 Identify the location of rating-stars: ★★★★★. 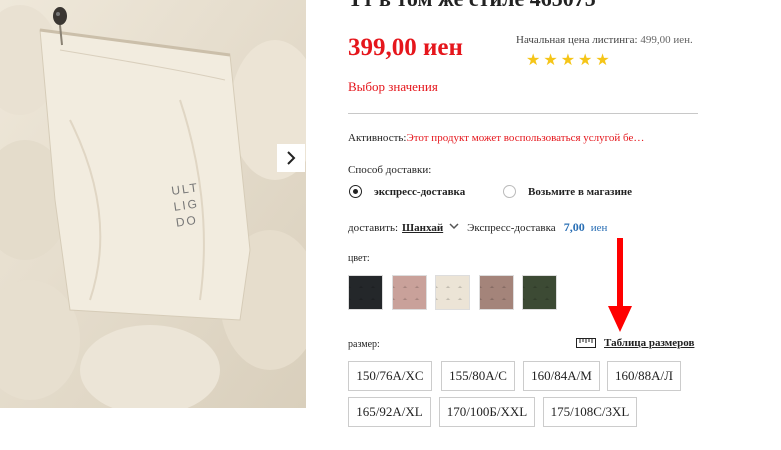
(569, 60).